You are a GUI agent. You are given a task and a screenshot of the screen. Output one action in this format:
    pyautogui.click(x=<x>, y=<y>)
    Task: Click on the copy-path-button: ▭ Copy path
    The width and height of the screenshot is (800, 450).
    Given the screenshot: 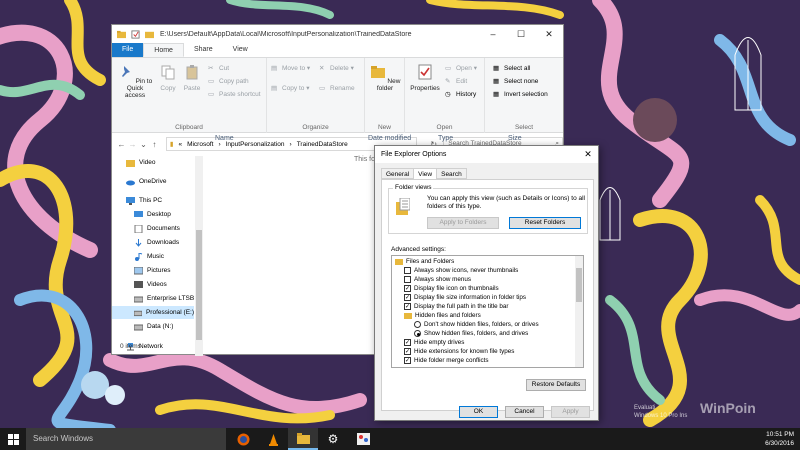 What is the action you would take?
    pyautogui.click(x=228, y=81)
    